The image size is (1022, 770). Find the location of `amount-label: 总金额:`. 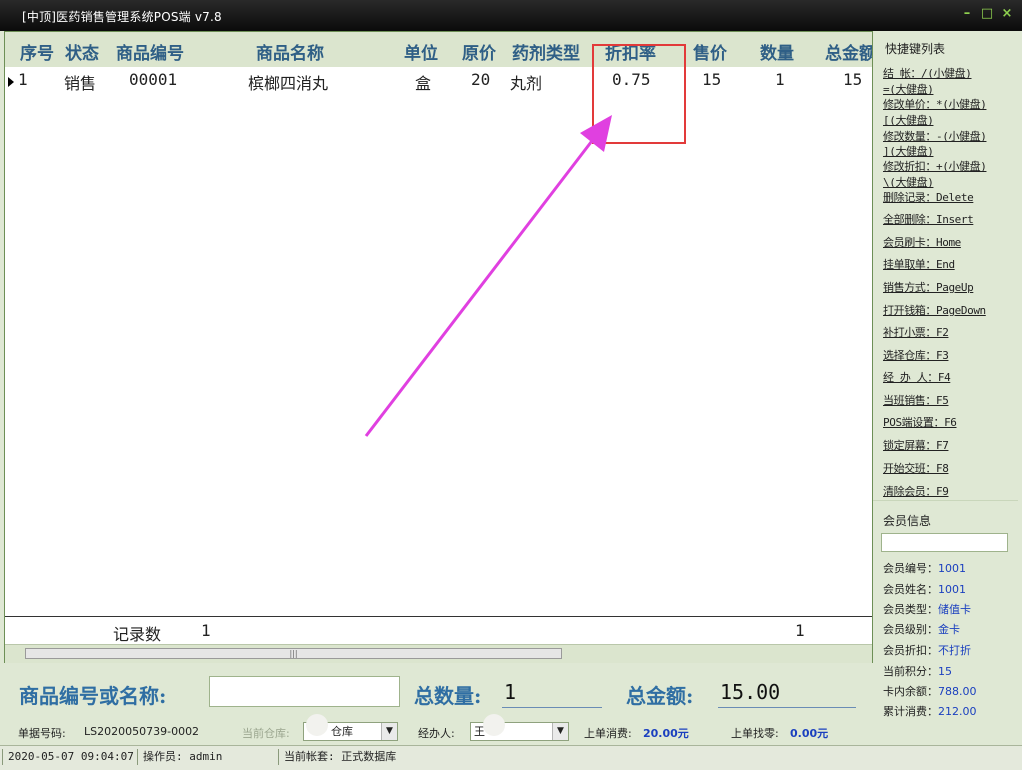

amount-label: 总金额: is located at coordinates (660, 696).